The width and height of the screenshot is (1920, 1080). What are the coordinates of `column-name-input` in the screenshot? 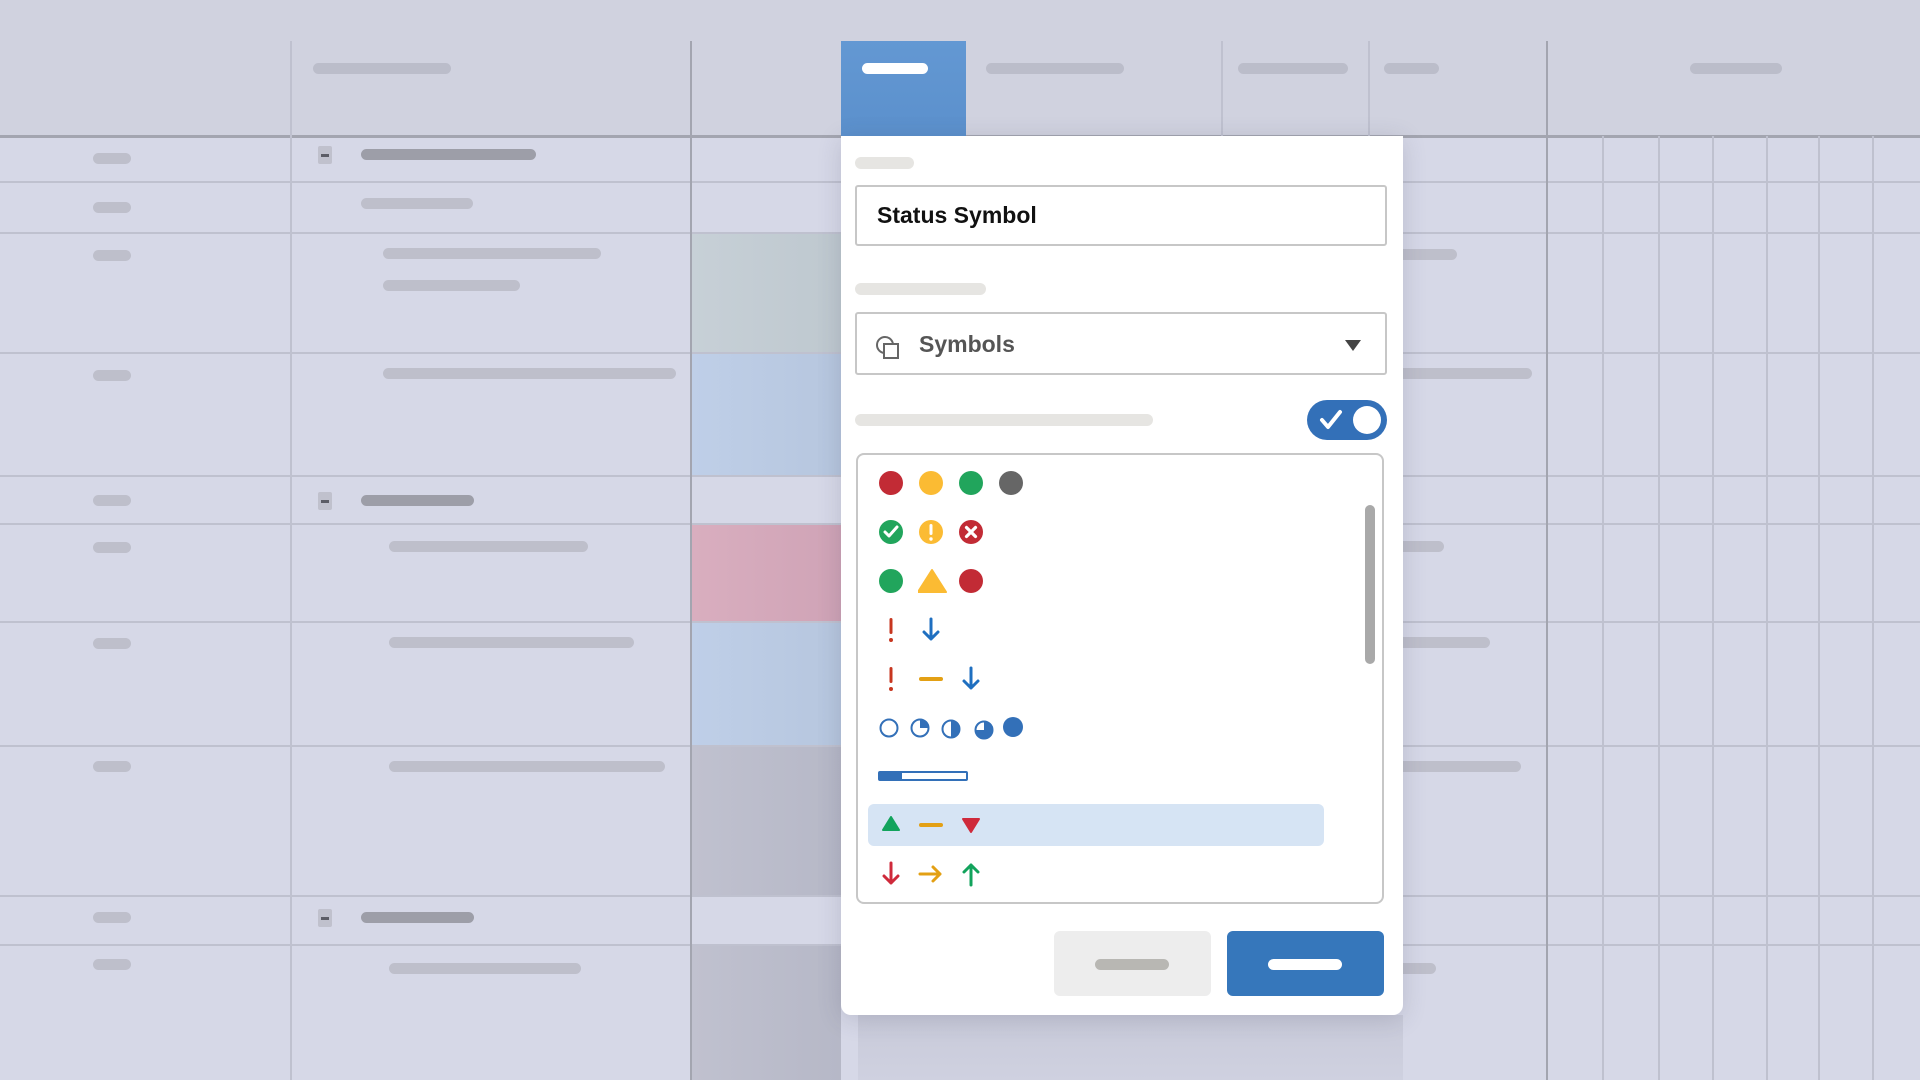 It's located at (1121, 215).